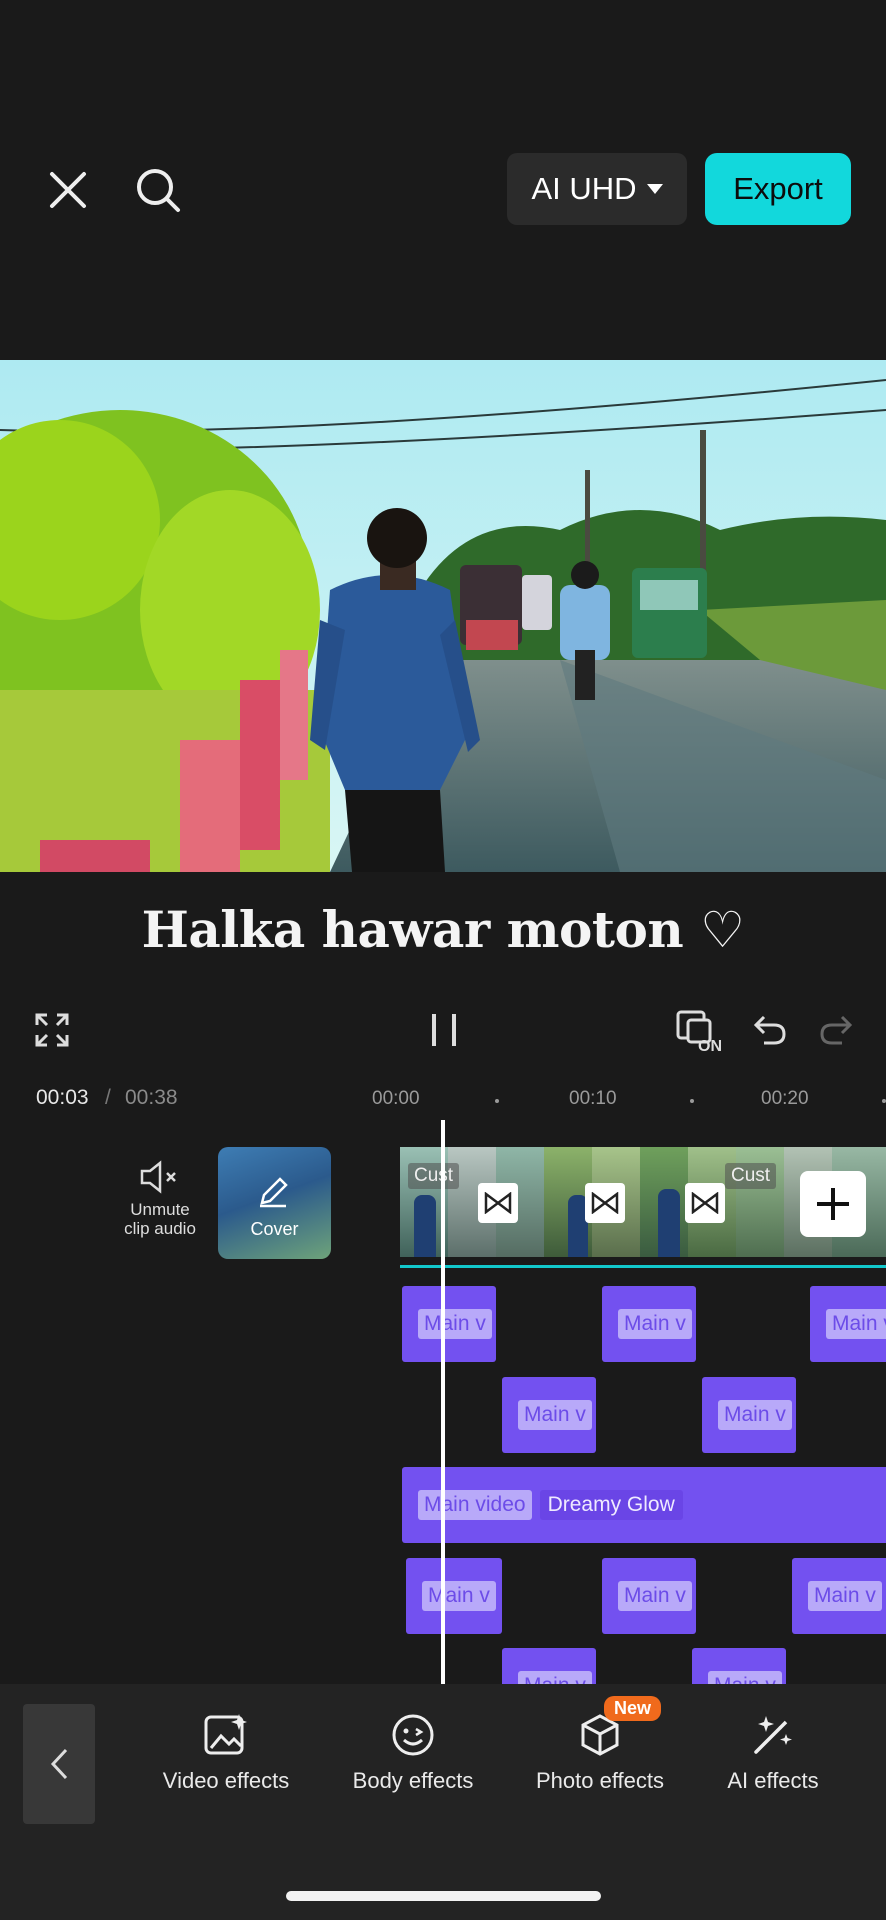 Image resolution: width=886 pixels, height=1920 pixels. What do you see at coordinates (654, 189) in the screenshot?
I see `caret-down-icon` at bounding box center [654, 189].